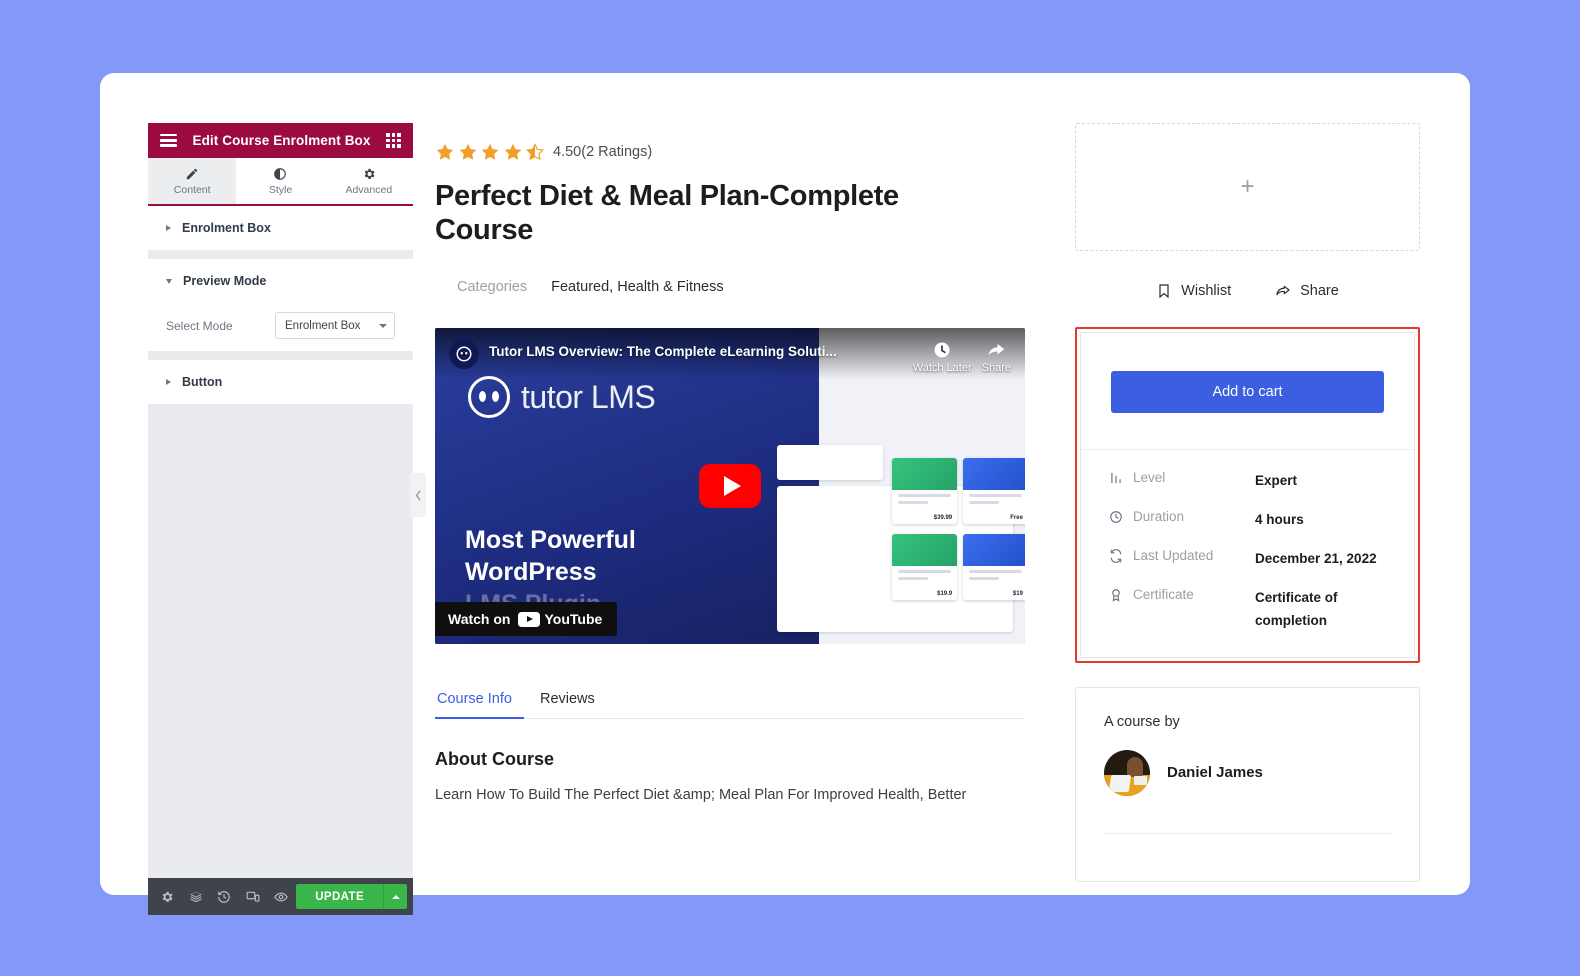 This screenshot has height=976, width=1580. I want to click on tab-style: Style, so click(280, 181).